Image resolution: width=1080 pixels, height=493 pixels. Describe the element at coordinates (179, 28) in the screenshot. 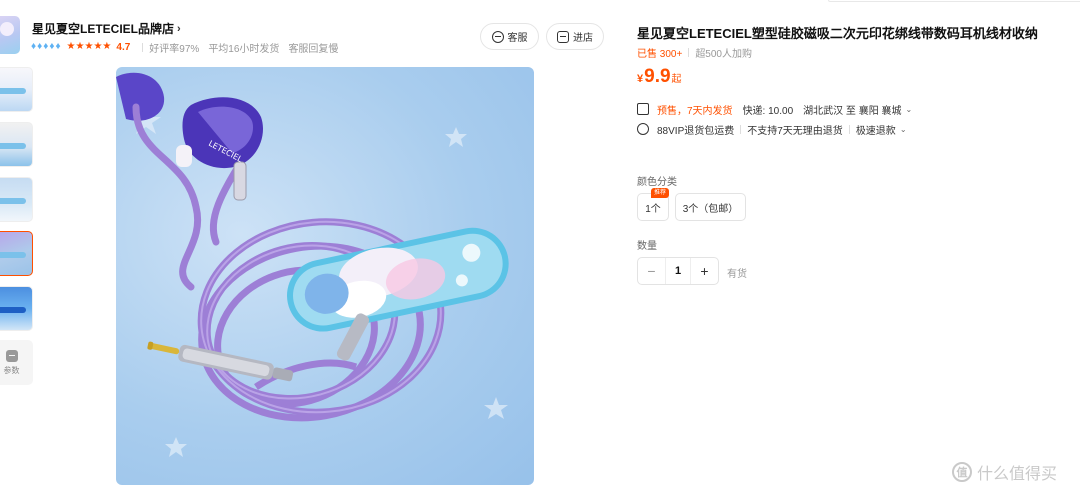

I see `chevron-right-icon: ›` at that location.